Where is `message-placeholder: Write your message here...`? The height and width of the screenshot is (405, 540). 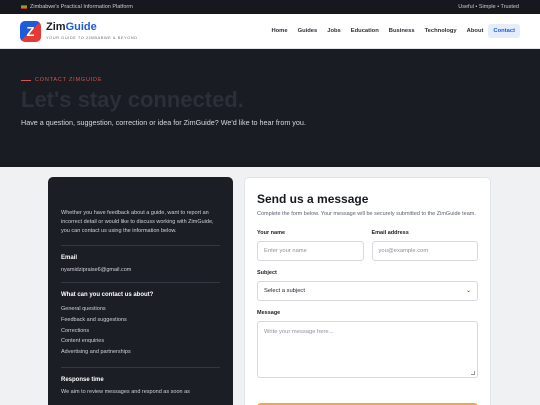
message-placeholder: Write your message here... is located at coordinates (299, 331).